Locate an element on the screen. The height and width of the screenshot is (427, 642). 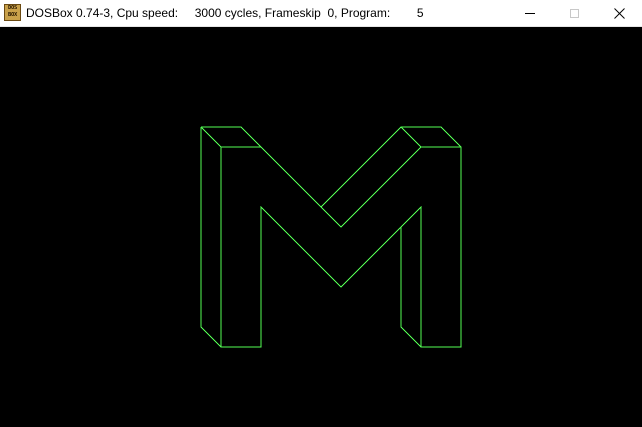
dosbox-icon: DOS BOX is located at coordinates (12, 12).